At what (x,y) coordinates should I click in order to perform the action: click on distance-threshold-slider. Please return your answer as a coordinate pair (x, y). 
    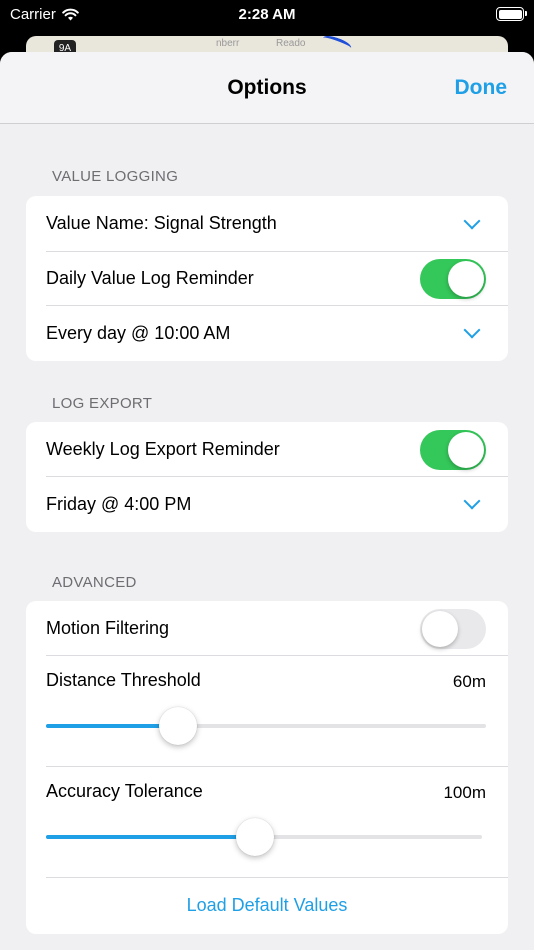
    Looking at the image, I should click on (266, 726).